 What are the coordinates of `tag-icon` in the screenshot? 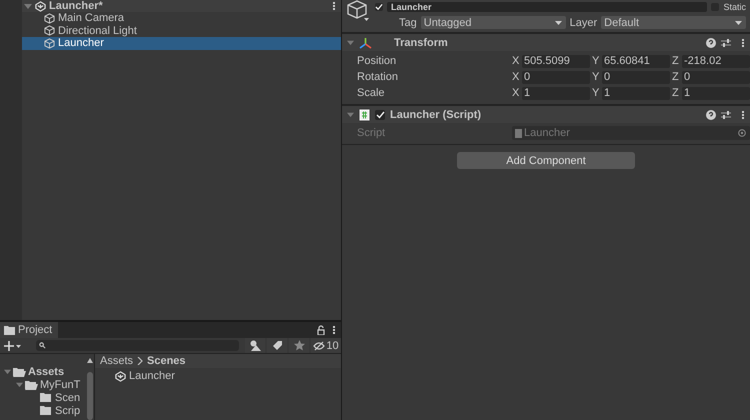 It's located at (277, 345).